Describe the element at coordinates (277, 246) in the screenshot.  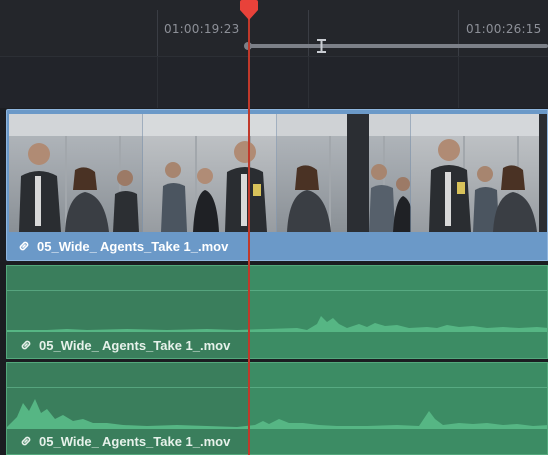
I see `video-clip-label-row: 05_Wide_ Agents_Take 1_.mov` at that location.